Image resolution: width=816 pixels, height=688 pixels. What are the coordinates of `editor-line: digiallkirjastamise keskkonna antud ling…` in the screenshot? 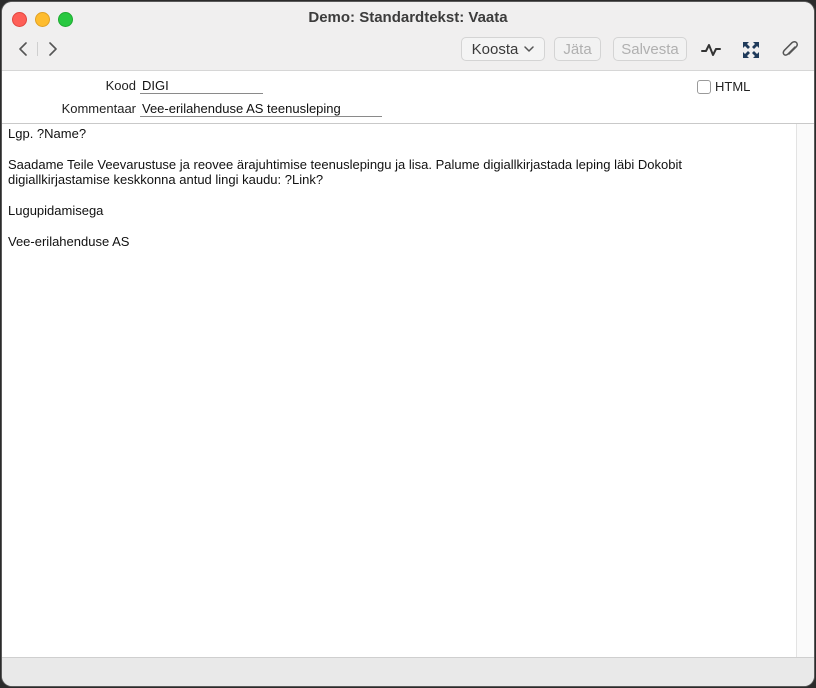 It's located at (166, 179).